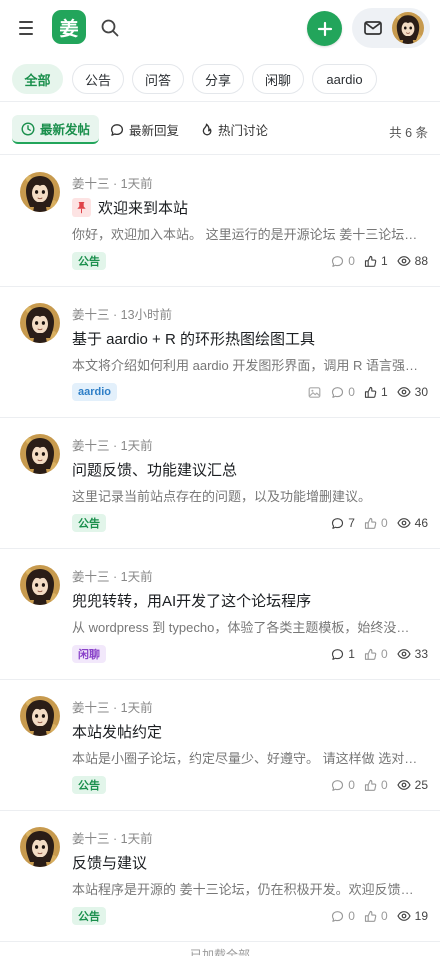  What do you see at coordinates (110, 28) in the screenshot?
I see `search-icon` at bounding box center [110, 28].